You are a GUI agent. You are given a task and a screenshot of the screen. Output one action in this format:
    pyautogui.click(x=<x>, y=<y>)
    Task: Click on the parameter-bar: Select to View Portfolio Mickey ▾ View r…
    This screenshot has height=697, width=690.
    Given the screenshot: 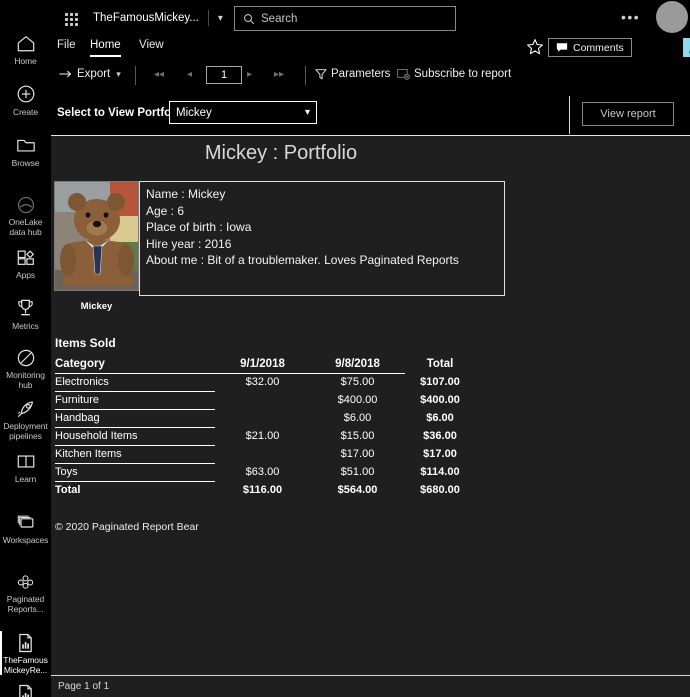 What is the action you would take?
    pyautogui.click(x=370, y=115)
    